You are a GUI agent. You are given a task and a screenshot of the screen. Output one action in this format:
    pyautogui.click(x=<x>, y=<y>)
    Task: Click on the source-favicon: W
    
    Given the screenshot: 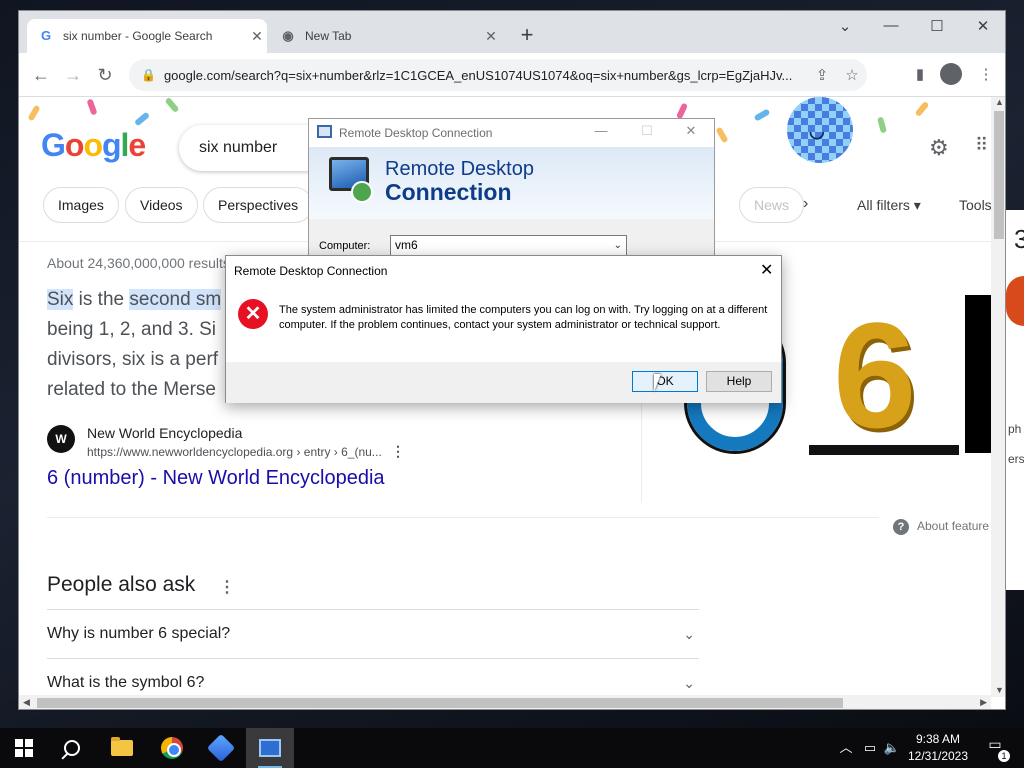 What is the action you would take?
    pyautogui.click(x=61, y=439)
    